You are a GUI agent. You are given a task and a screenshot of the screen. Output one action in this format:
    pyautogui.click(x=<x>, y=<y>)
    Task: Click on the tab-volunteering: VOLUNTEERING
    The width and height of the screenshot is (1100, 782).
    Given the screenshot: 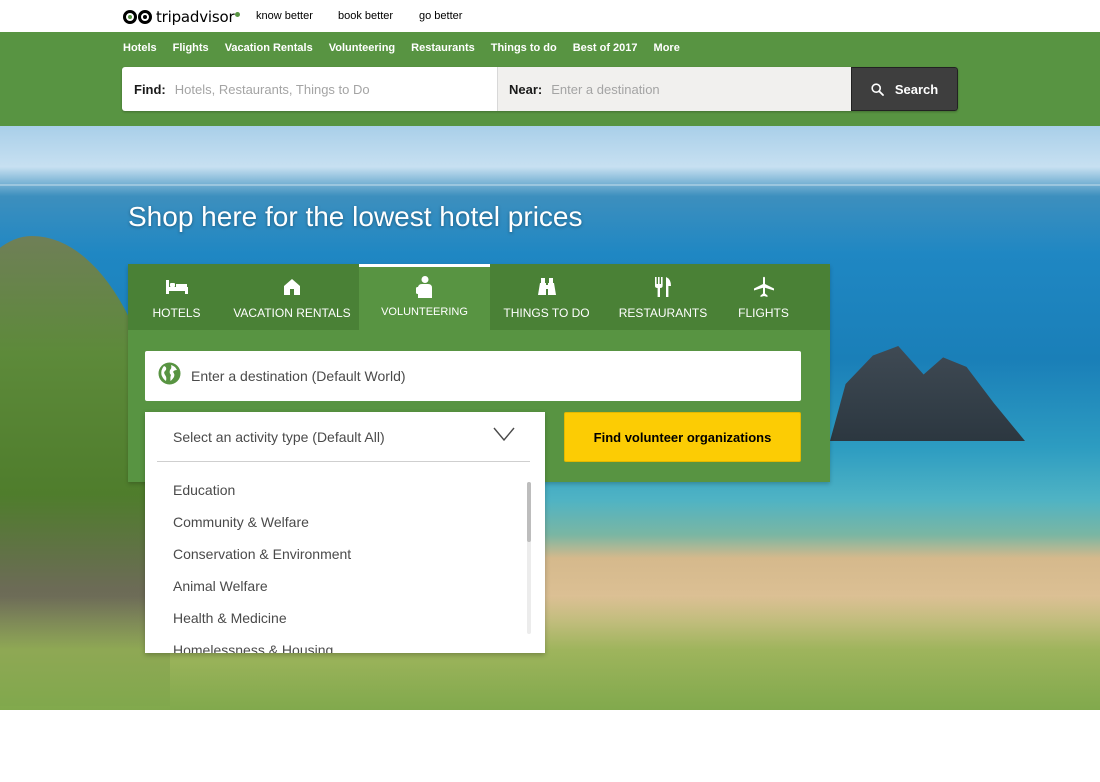 What is the action you would take?
    pyautogui.click(x=424, y=297)
    